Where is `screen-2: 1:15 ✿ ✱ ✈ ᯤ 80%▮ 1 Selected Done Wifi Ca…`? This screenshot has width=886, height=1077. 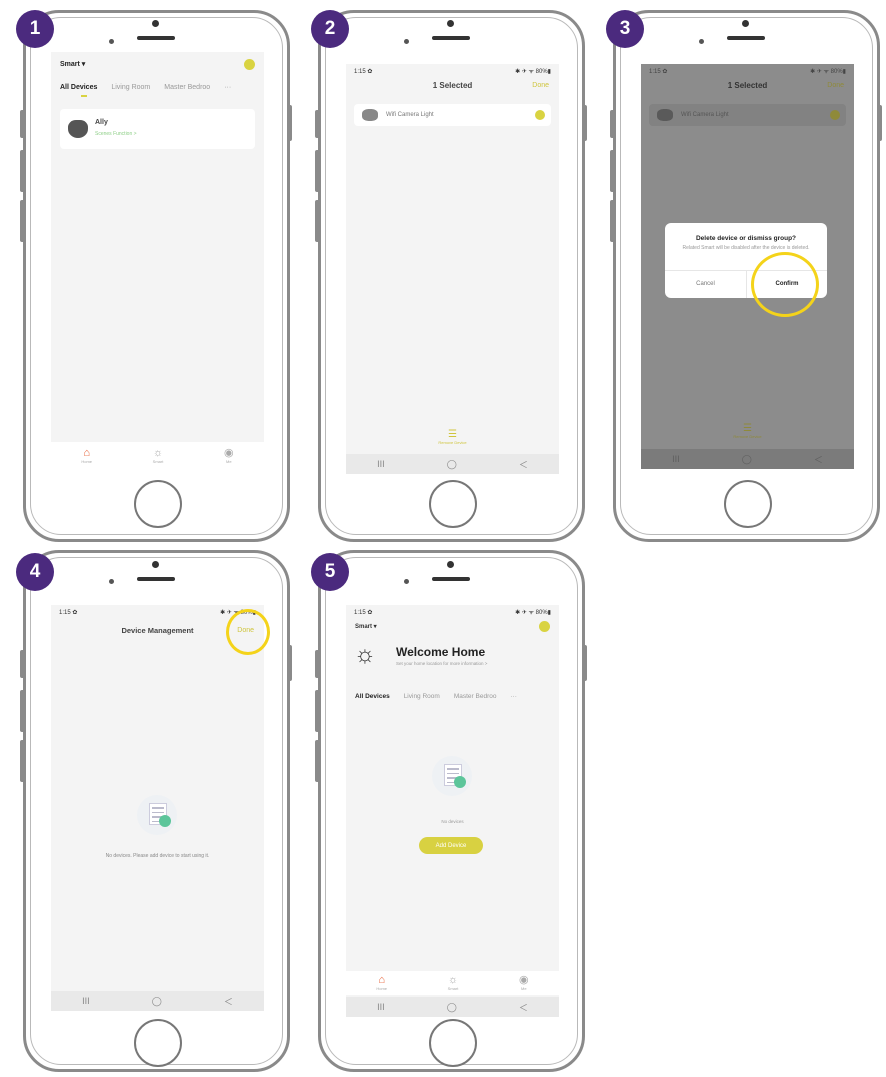
screen-2: 1:15 ✿ ✱ ✈ ᯤ 80%▮ 1 Selected Done Wifi Ca… is located at coordinates (452, 269).